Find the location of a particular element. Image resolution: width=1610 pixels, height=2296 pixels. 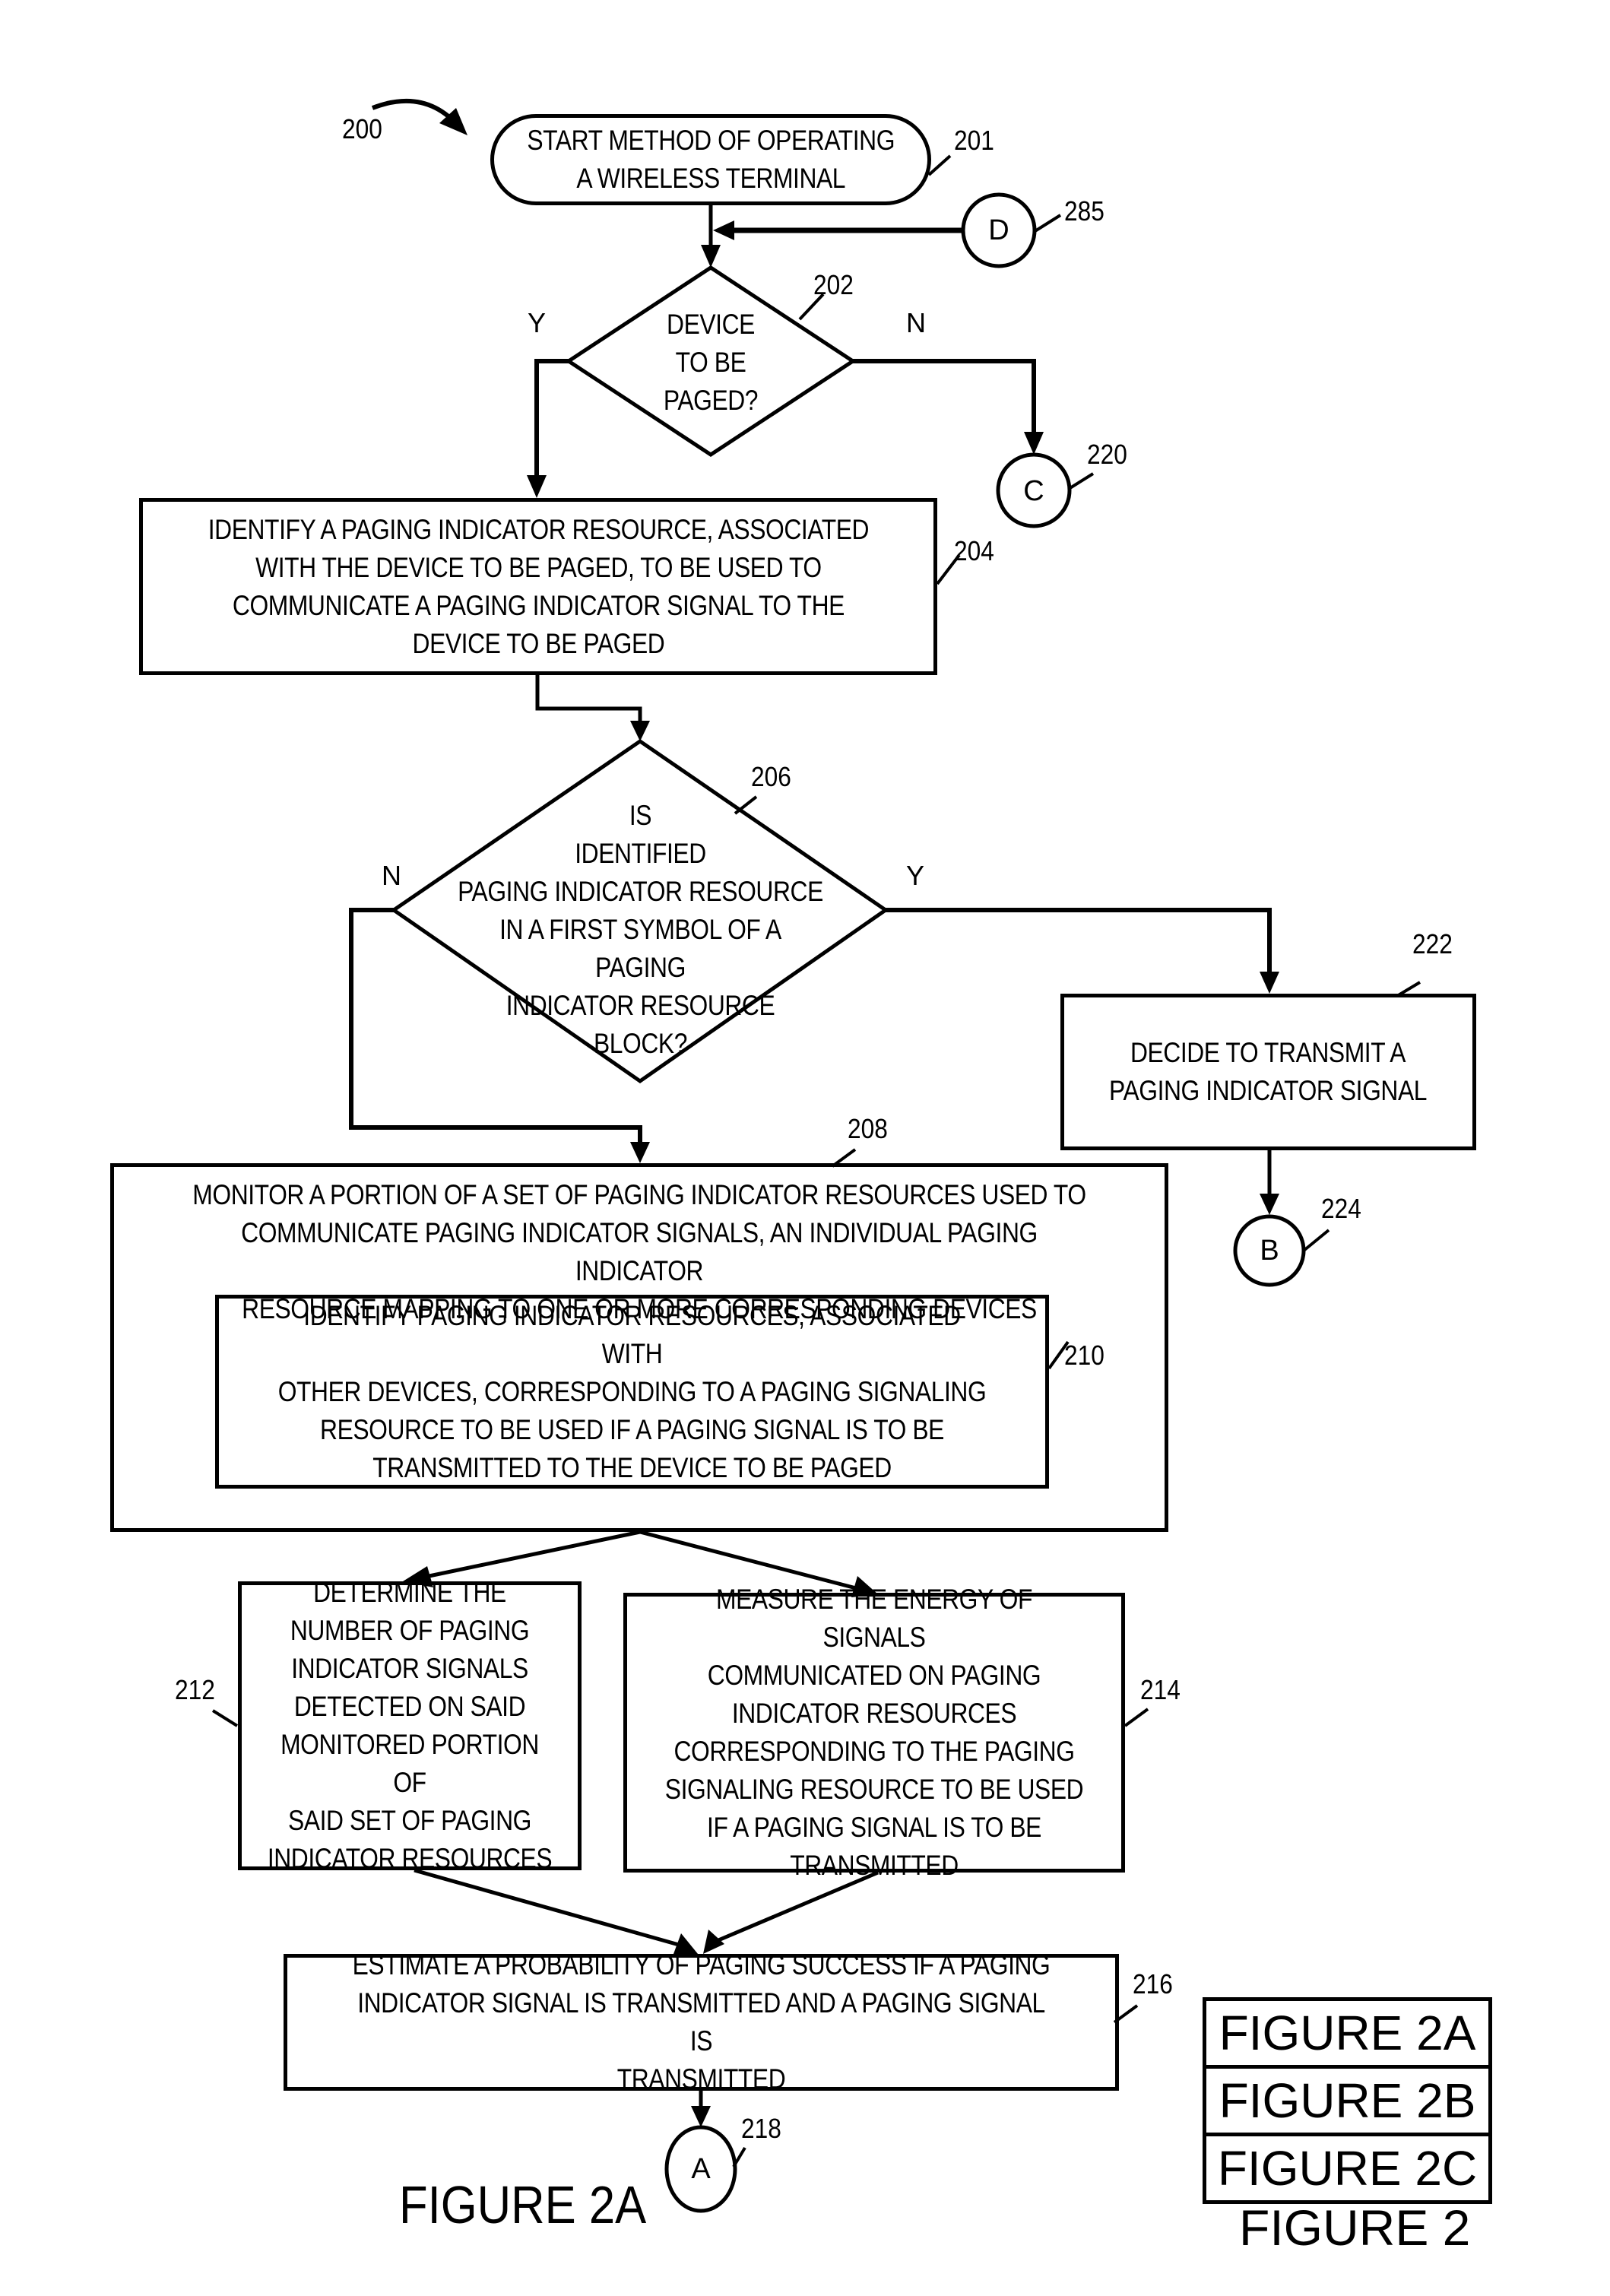

arrowhead-A is located at coordinates (701, 2116).